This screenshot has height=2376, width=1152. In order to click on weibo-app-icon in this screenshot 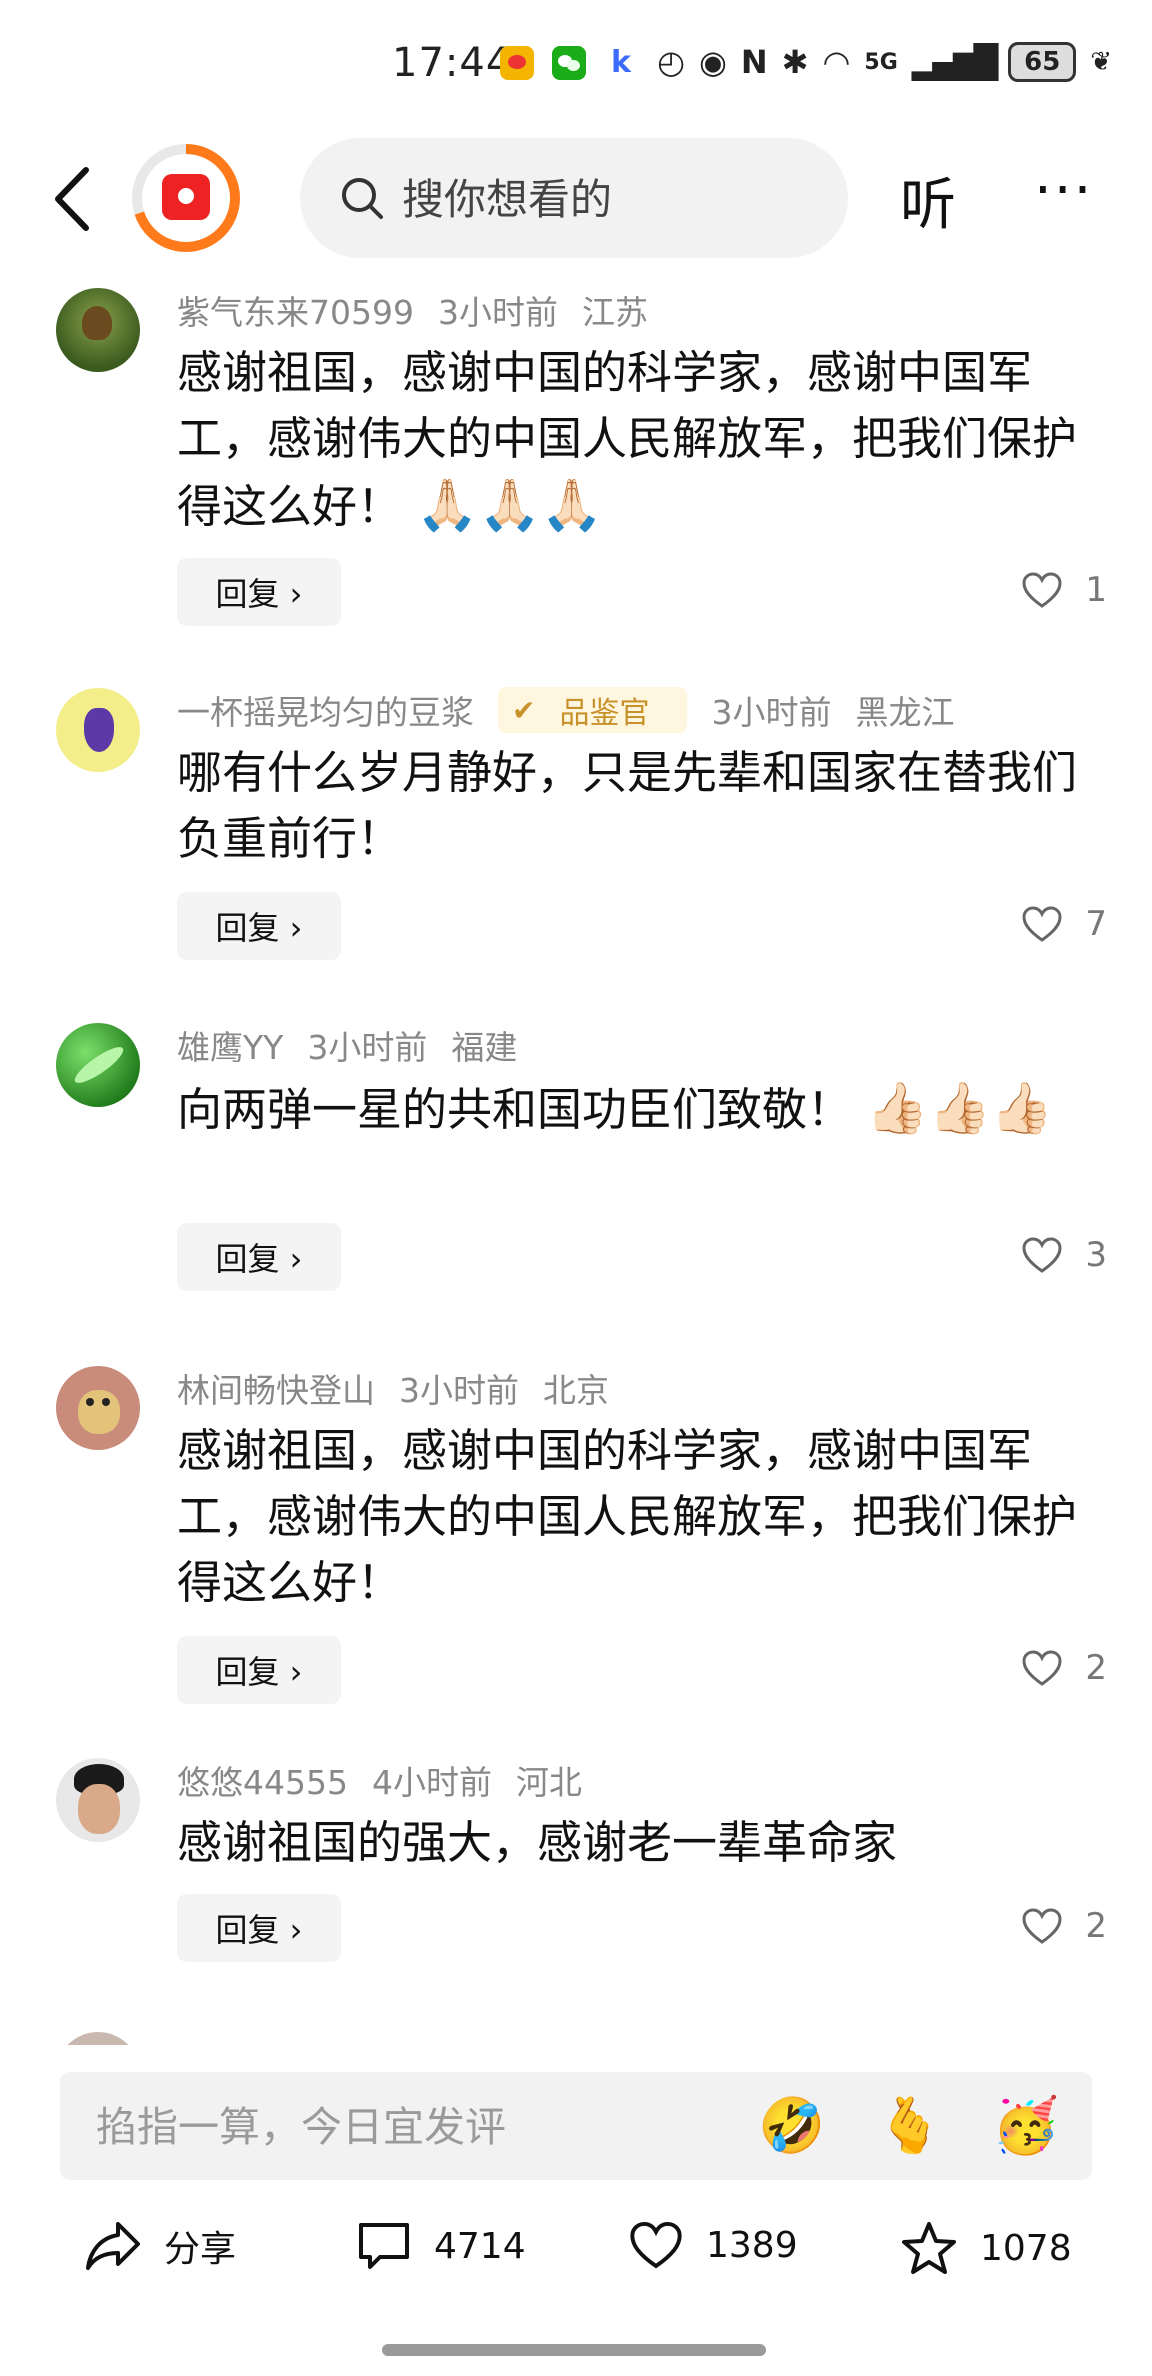, I will do `click(517, 63)`.